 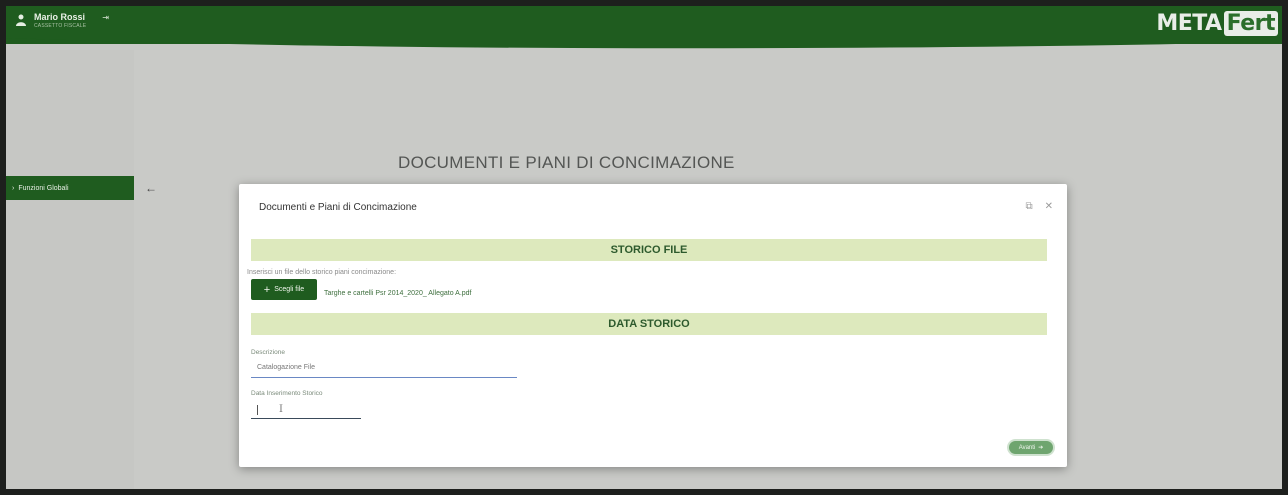 What do you see at coordinates (649, 250) in the screenshot?
I see `section-storico-file: STORICO FILE` at bounding box center [649, 250].